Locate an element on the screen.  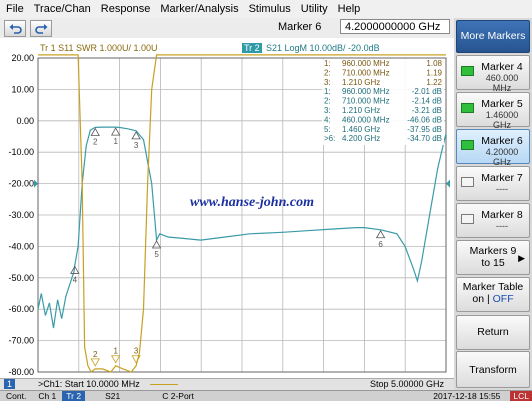
sweep-start-label: >Ch1: Start 10.0000 MHz is located at coordinates (89, 384).